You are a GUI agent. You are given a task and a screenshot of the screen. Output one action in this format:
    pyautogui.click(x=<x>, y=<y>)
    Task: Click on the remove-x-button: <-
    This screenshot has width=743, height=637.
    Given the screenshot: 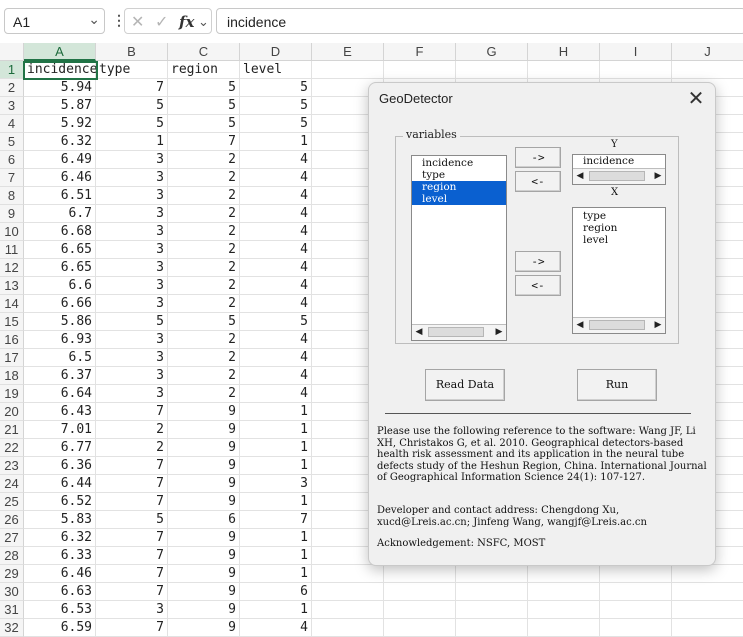 What is the action you would take?
    pyautogui.click(x=538, y=285)
    